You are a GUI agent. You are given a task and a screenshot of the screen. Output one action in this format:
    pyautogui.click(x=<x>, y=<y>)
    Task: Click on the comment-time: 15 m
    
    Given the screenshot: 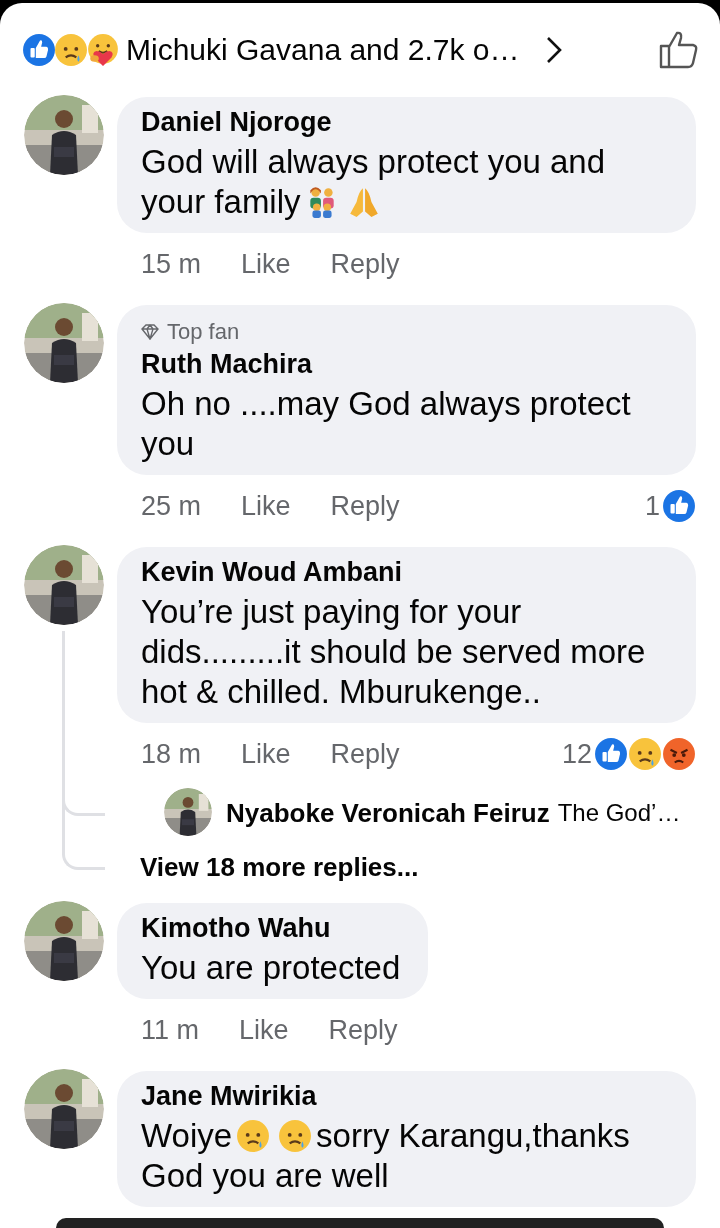 What is the action you would take?
    pyautogui.click(x=171, y=264)
    